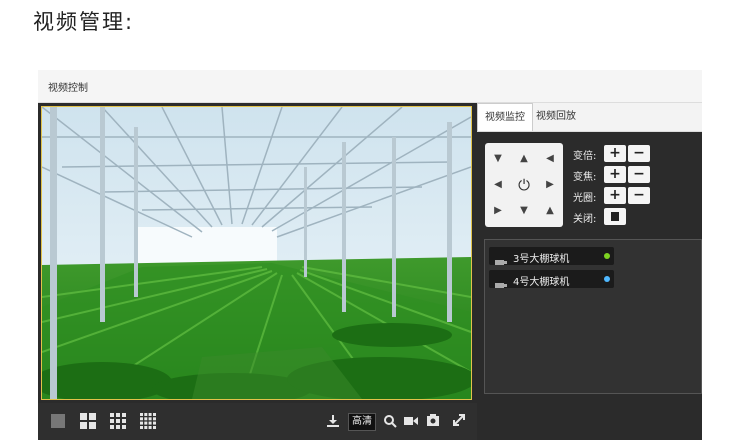  What do you see at coordinates (615, 195) in the screenshot?
I see `iris-open-button: +` at bounding box center [615, 195].